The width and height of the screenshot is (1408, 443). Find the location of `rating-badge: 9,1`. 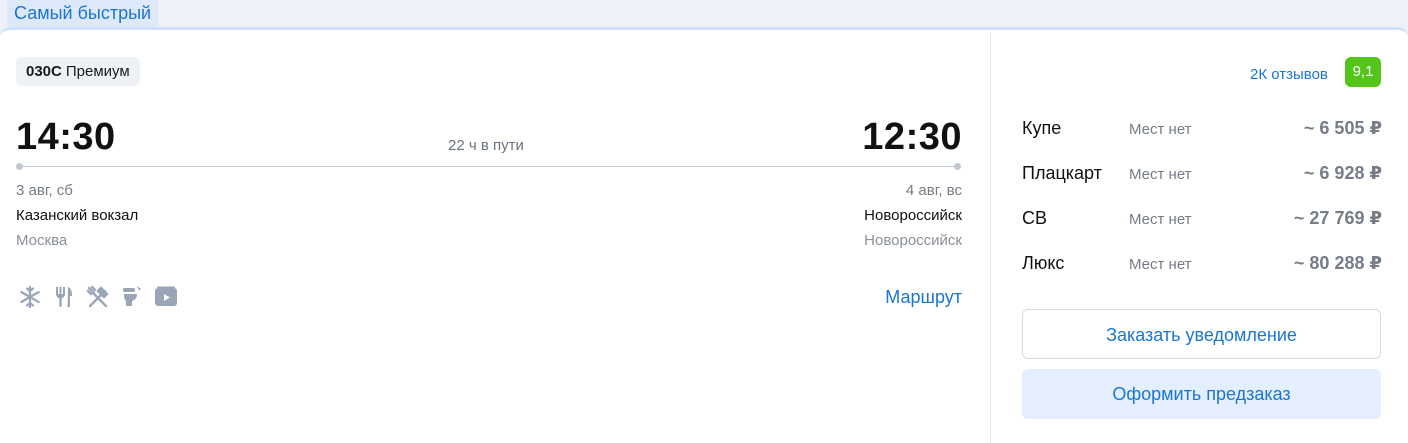

rating-badge: 9,1 is located at coordinates (1363, 72).